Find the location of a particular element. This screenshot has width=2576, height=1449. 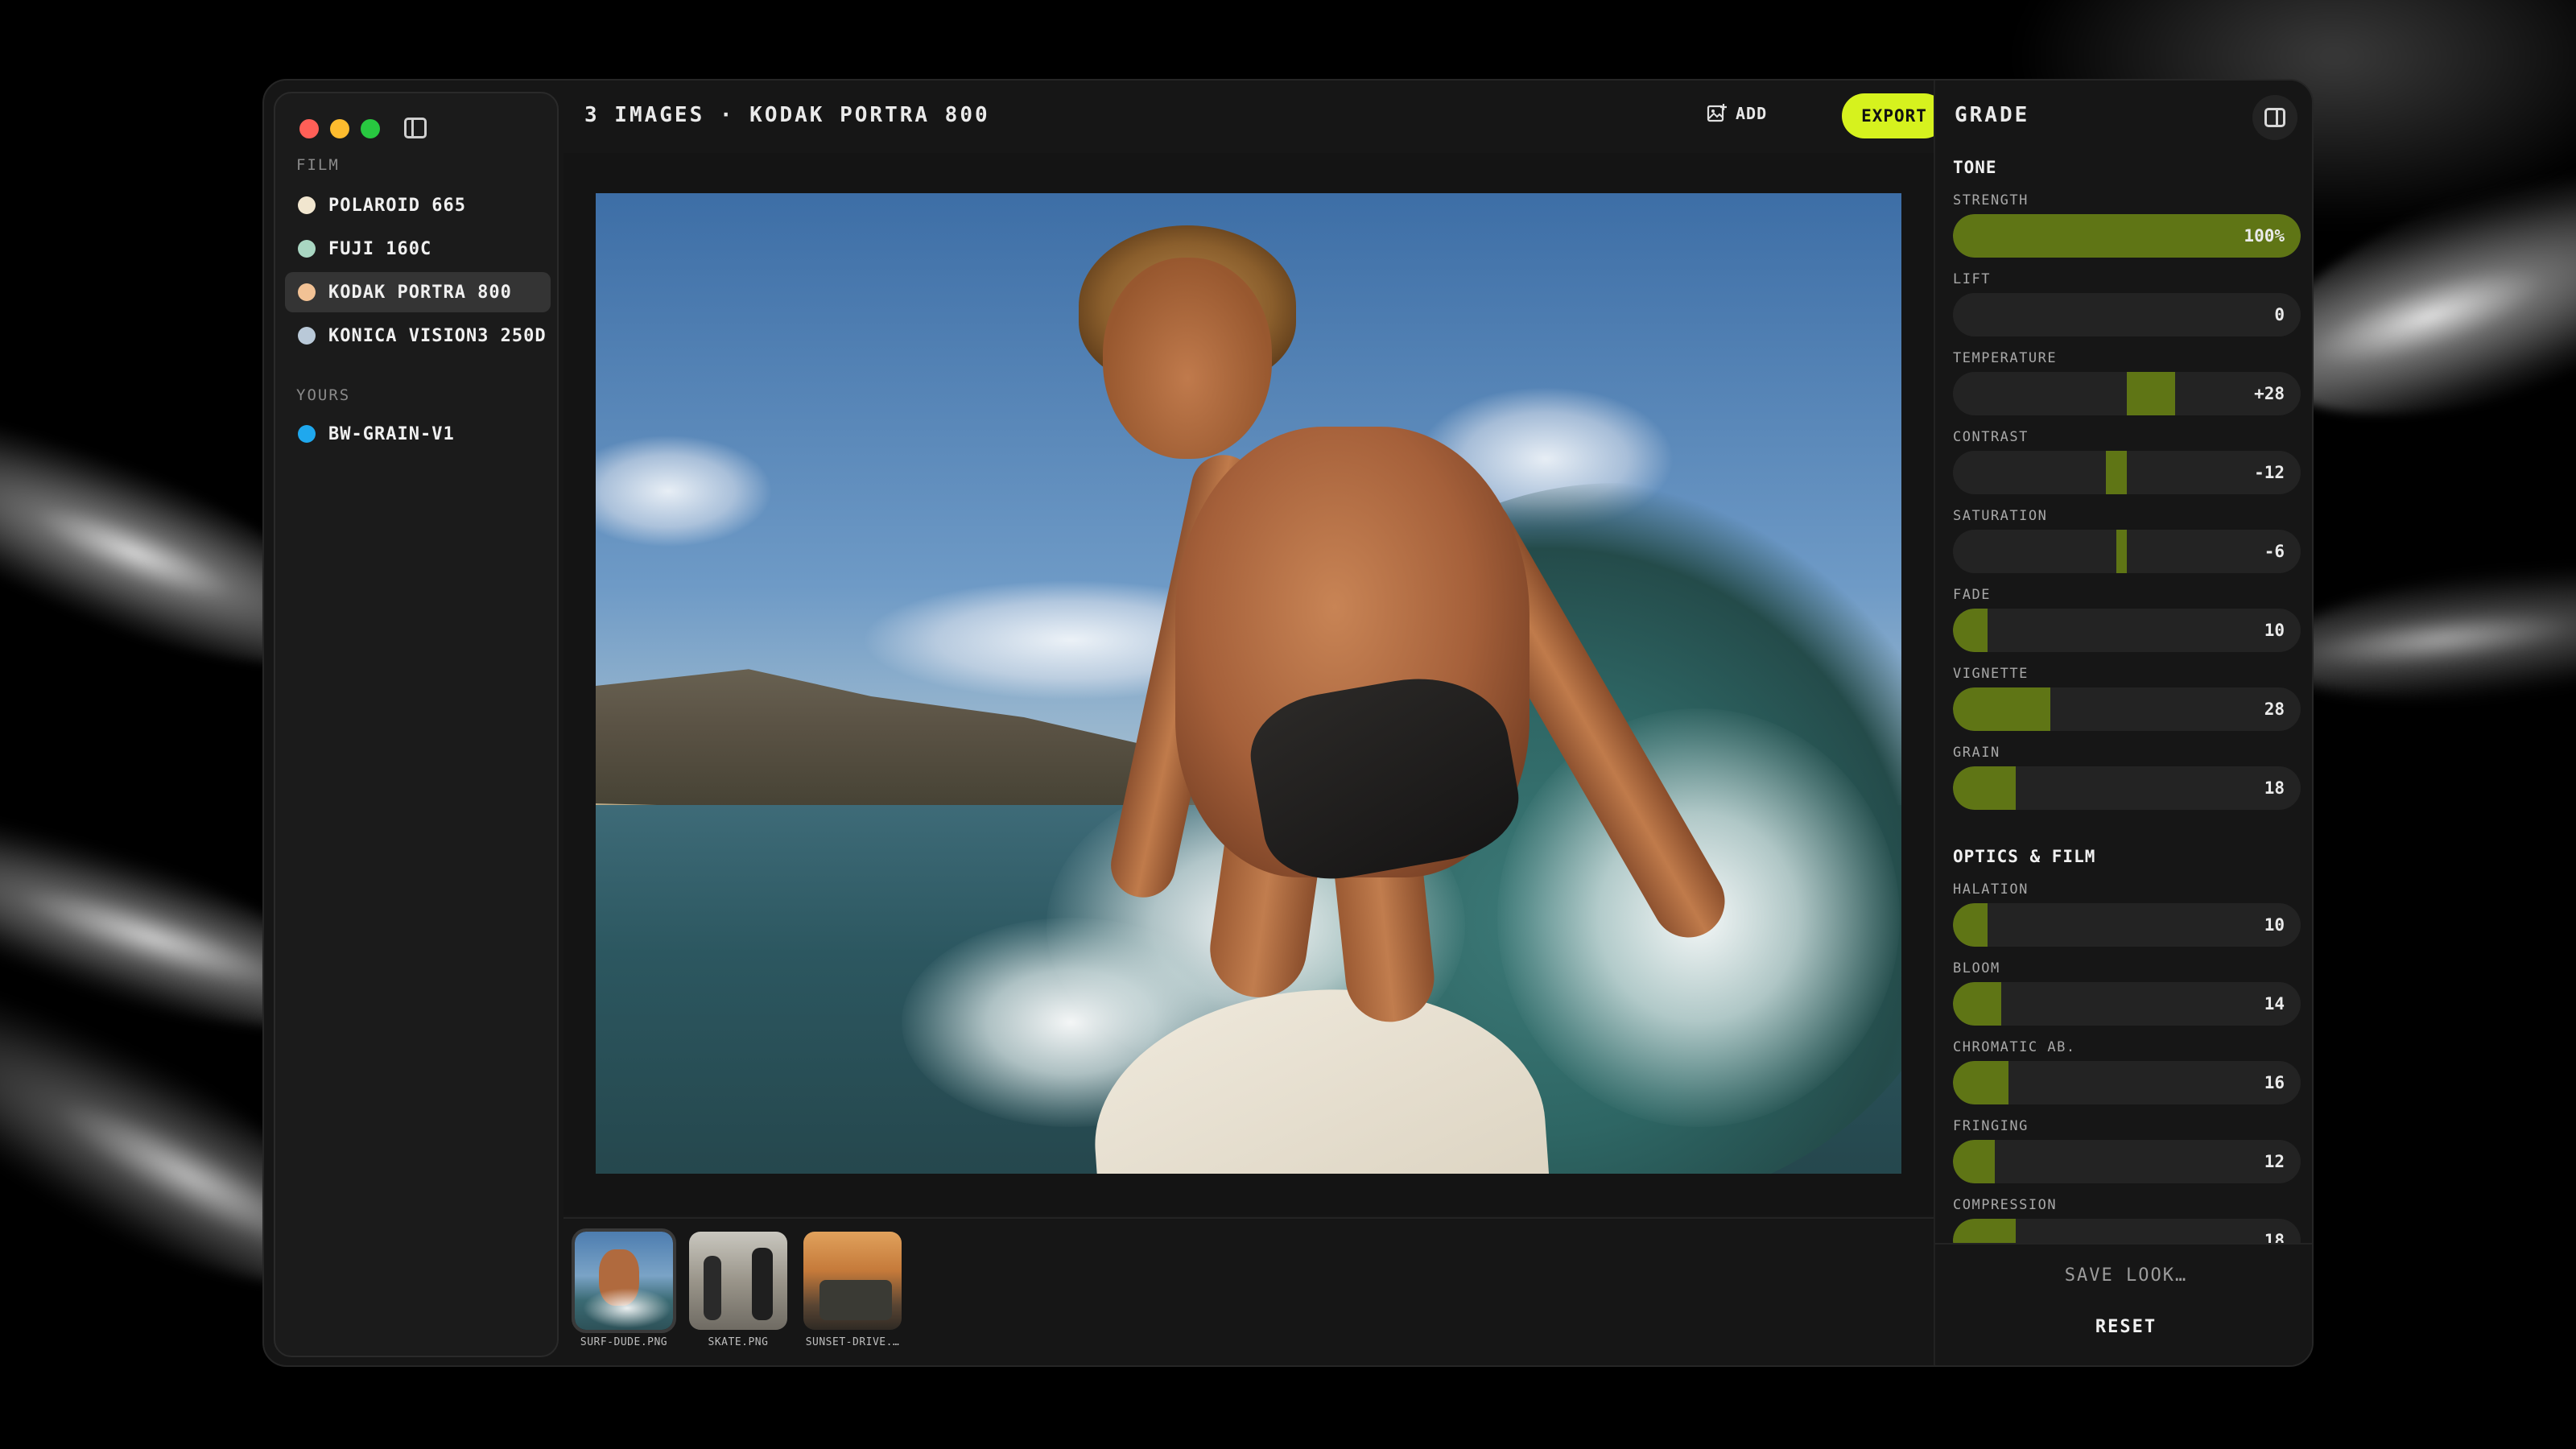

film-item: KODAK PORTRA 800 is located at coordinates (418, 292).